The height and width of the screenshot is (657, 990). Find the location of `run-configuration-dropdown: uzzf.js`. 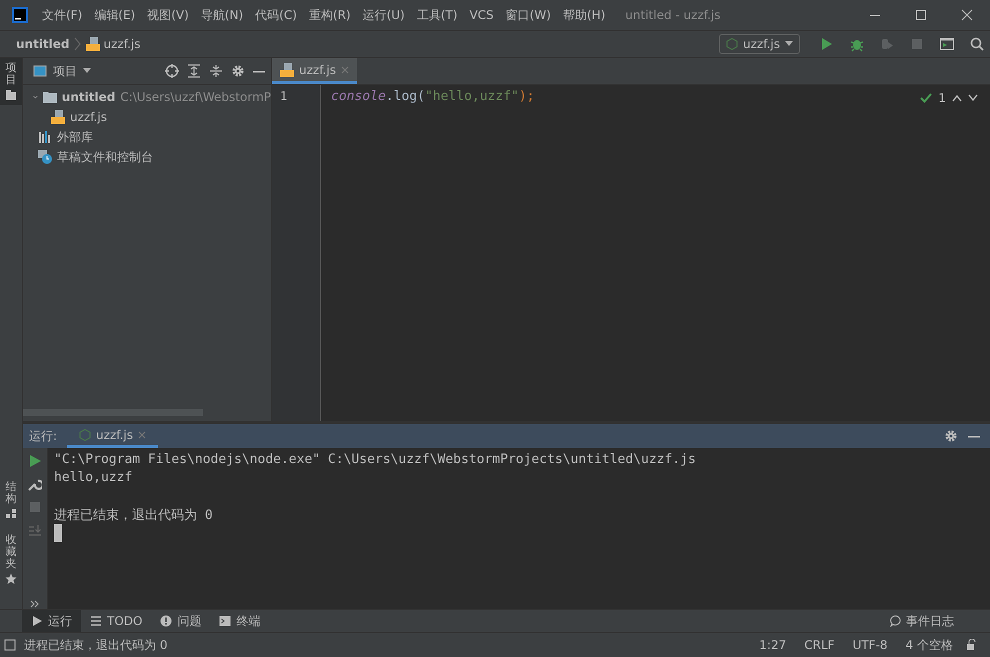

run-configuration-dropdown: uzzf.js is located at coordinates (759, 44).